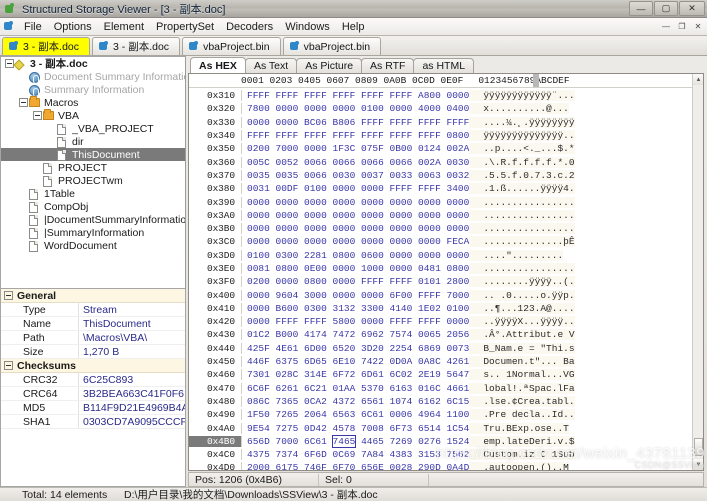 The image size is (707, 501). Describe the element at coordinates (353, 27) in the screenshot. I see `menu-item-help: Help` at that location.